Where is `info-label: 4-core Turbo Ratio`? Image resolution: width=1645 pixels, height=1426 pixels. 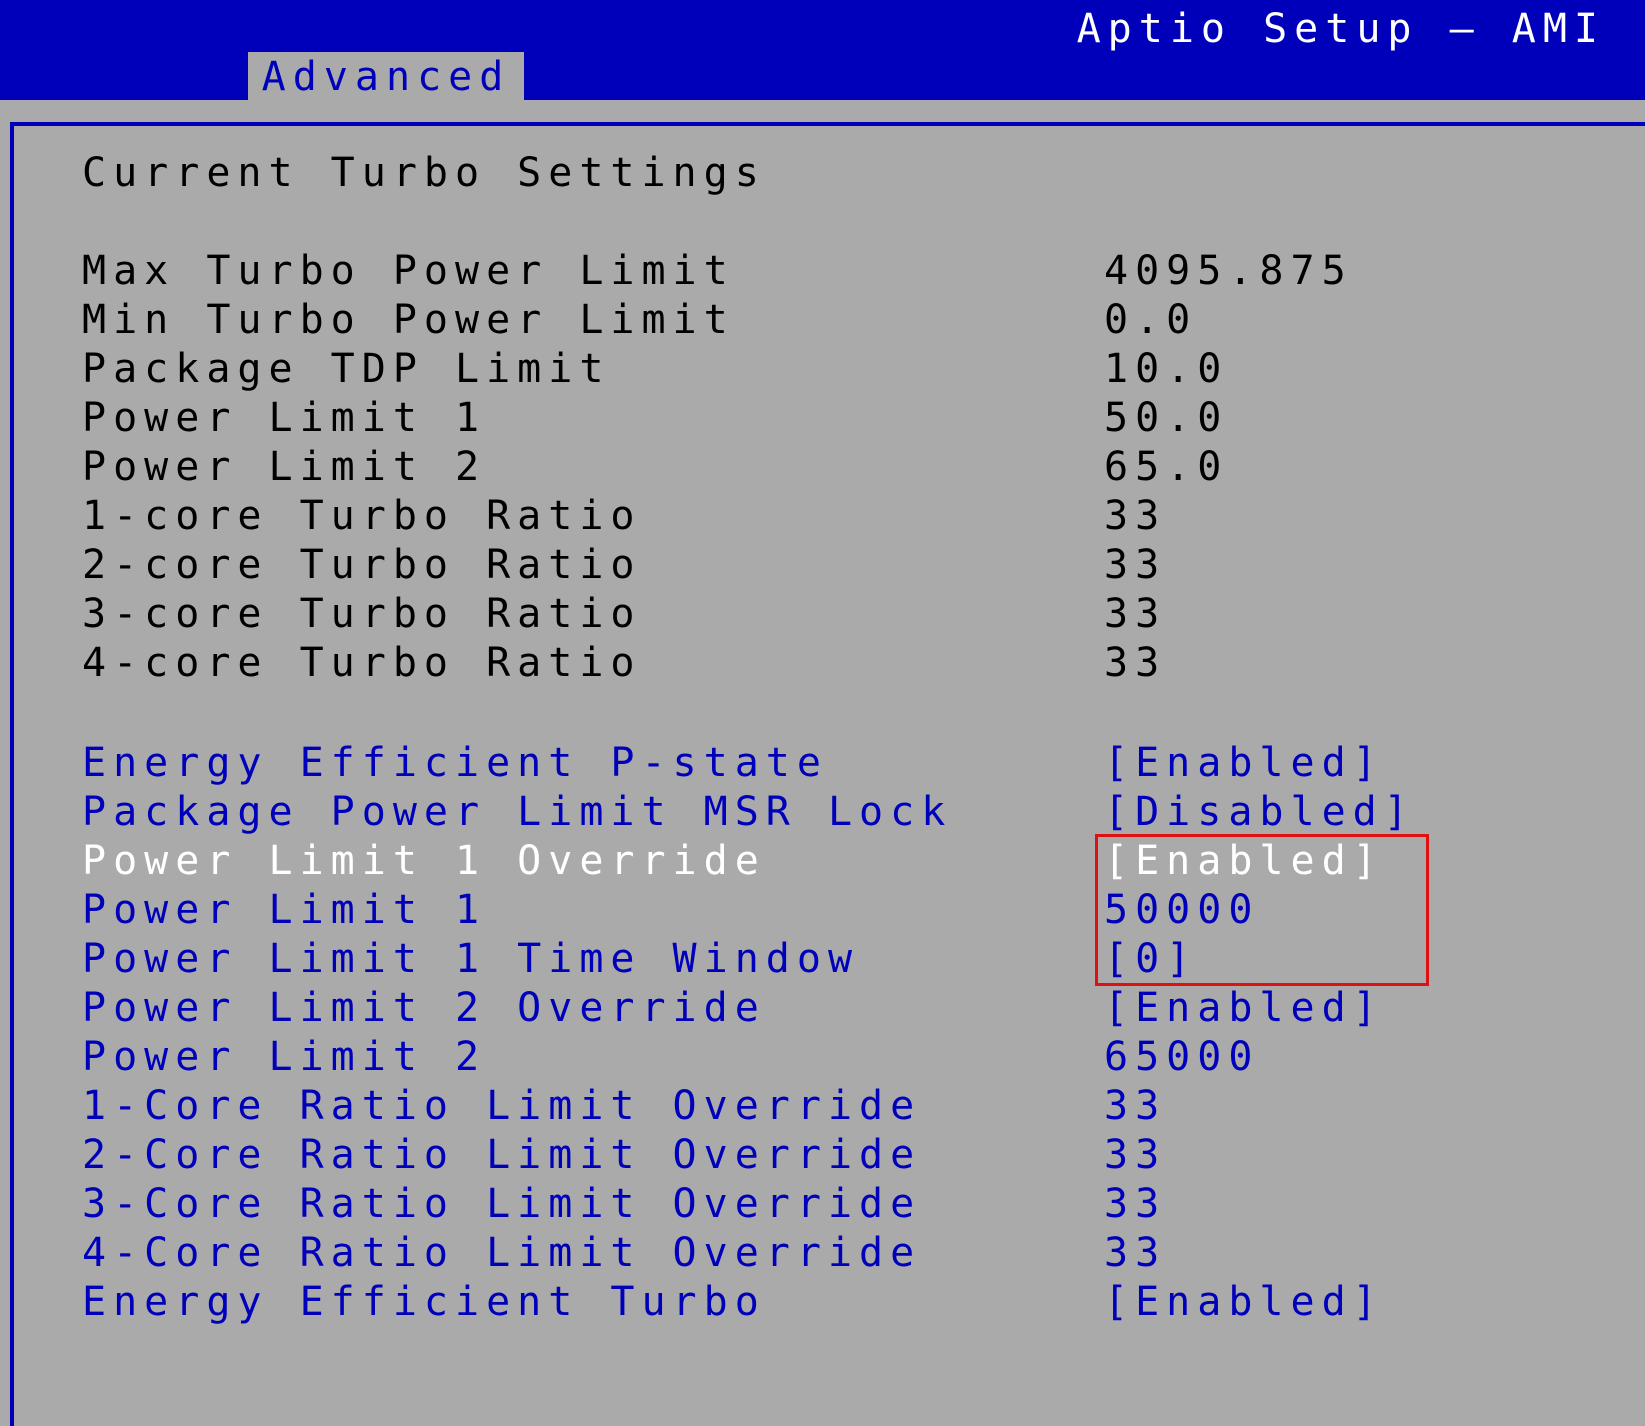 info-label: 4-core Turbo Ratio is located at coordinates (362, 663).